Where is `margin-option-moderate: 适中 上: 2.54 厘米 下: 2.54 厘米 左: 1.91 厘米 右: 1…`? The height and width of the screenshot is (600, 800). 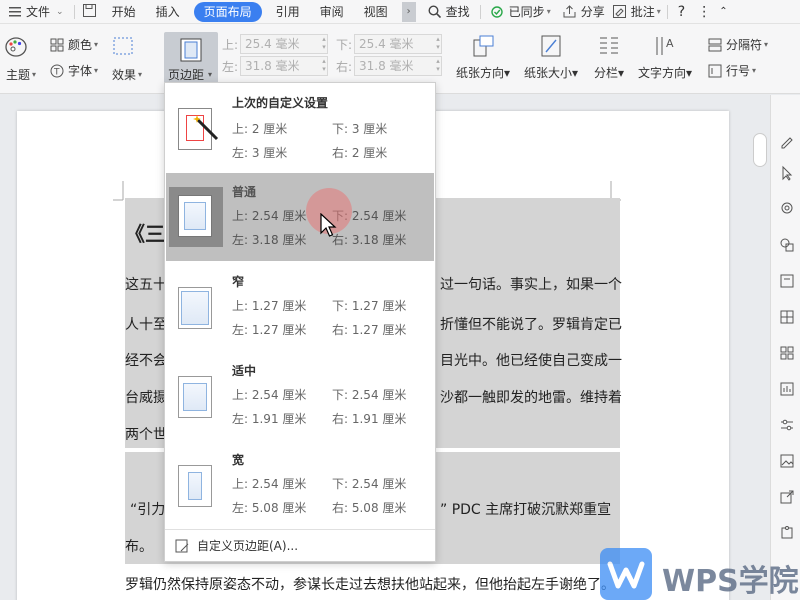 margin-option-moderate: 适中 上: 2.54 厘米 下: 2.54 厘米 左: 1.91 厘米 右: 1… is located at coordinates (300, 396).